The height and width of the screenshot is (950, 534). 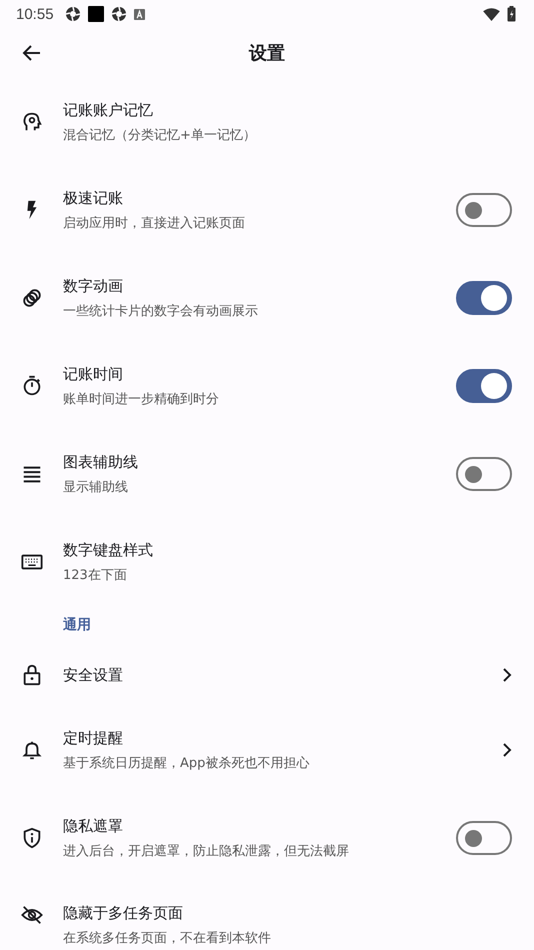 What do you see at coordinates (123, 913) in the screenshot?
I see `item-title: 隐藏于多任务页面` at bounding box center [123, 913].